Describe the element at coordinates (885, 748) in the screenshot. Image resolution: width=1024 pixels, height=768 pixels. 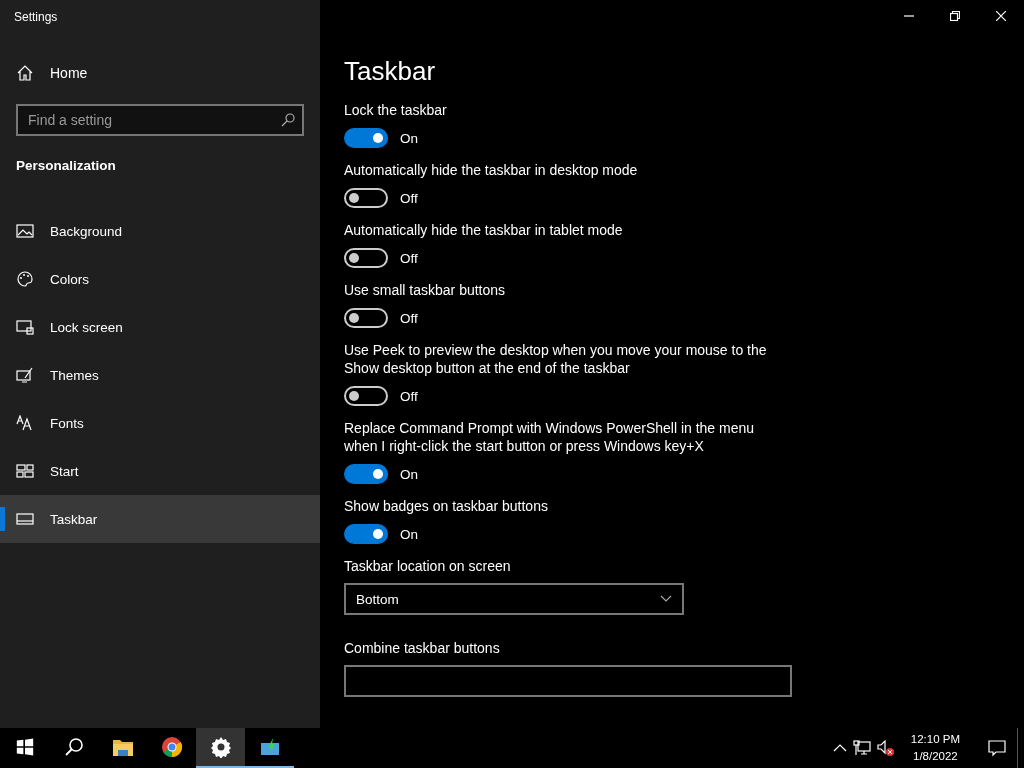
I see `speaker-muted-icon` at that location.